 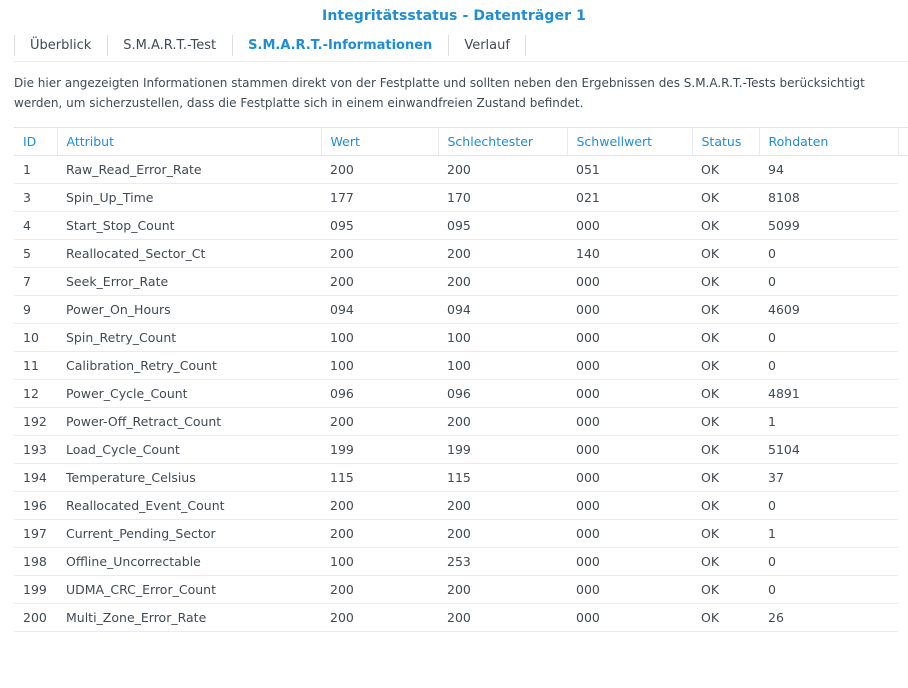 I want to click on table-row: 12 Power_Cycle_Count 096 096 000 OK 4891, so click(x=461, y=393).